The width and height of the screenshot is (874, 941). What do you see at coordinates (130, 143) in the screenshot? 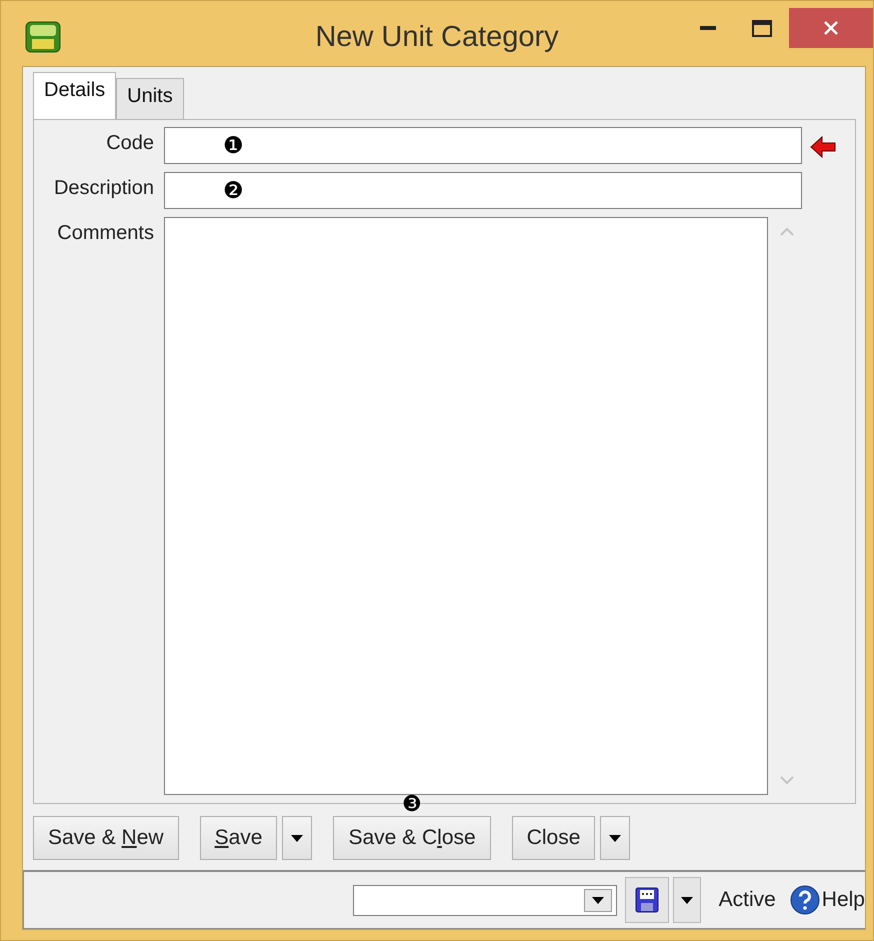
I see `field-label: Code` at bounding box center [130, 143].